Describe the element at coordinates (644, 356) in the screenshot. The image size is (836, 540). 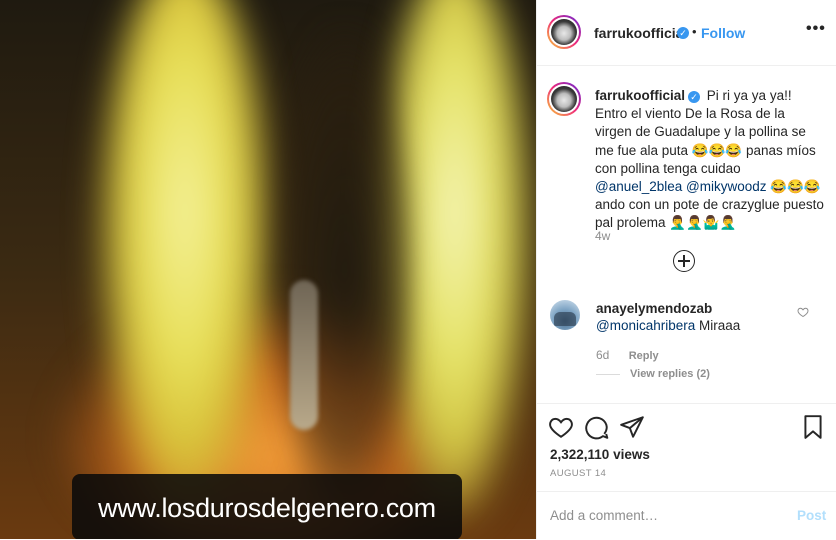
I see `reply-button: Reply` at that location.